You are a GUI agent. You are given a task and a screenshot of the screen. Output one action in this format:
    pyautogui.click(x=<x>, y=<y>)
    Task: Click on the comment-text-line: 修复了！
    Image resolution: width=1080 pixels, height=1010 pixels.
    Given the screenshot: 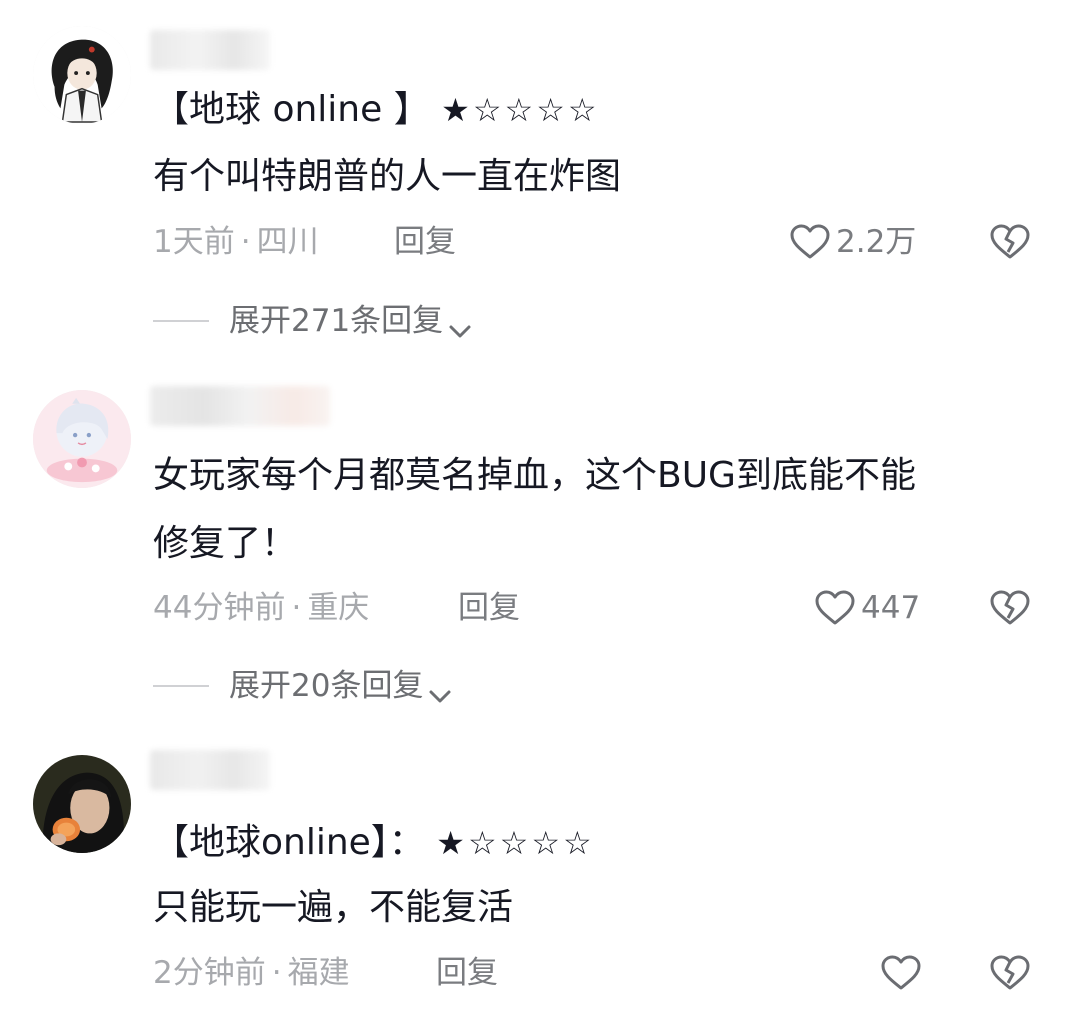 What is the action you would take?
    pyautogui.click(x=225, y=543)
    